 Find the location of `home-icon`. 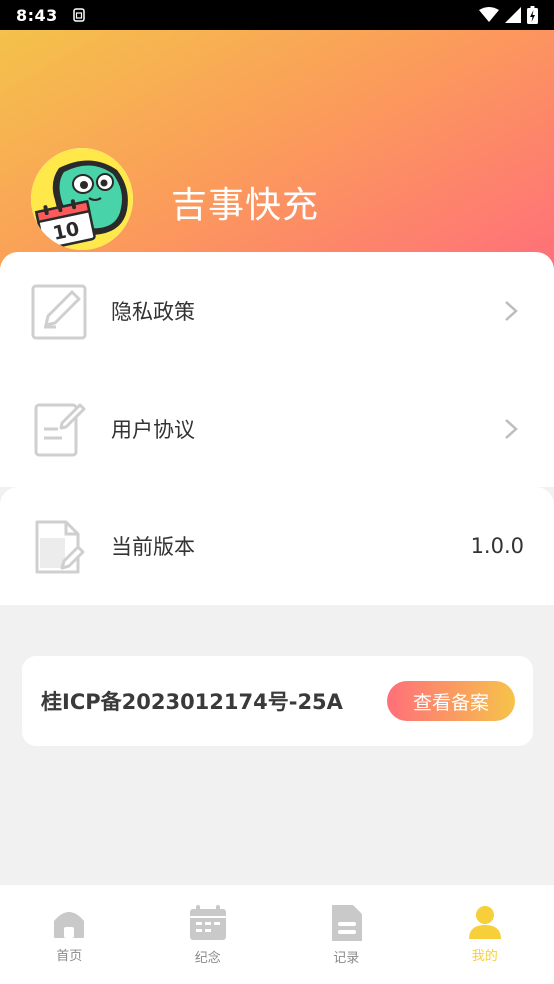

home-icon is located at coordinates (69, 925).